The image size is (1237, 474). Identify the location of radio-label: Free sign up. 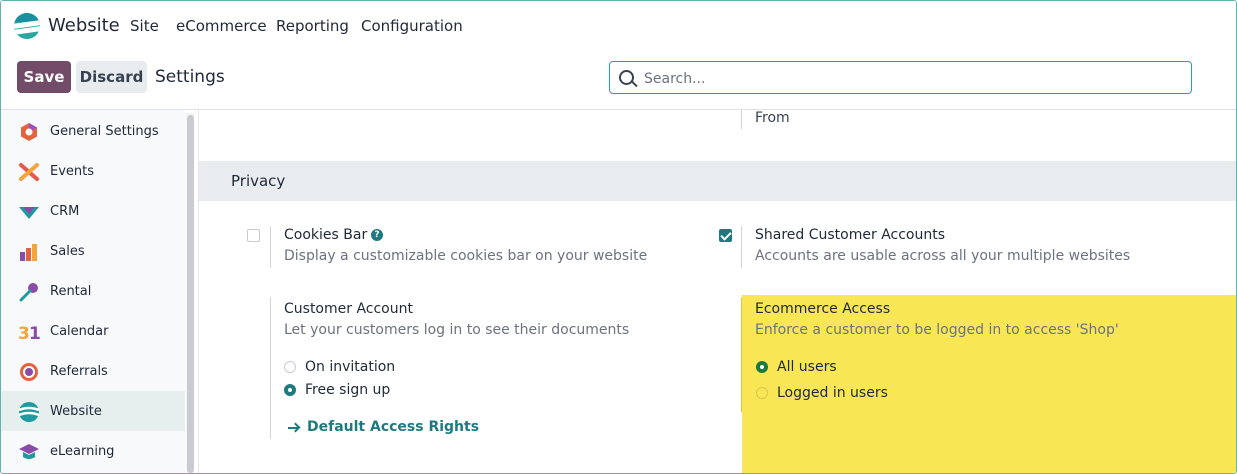
(347, 390).